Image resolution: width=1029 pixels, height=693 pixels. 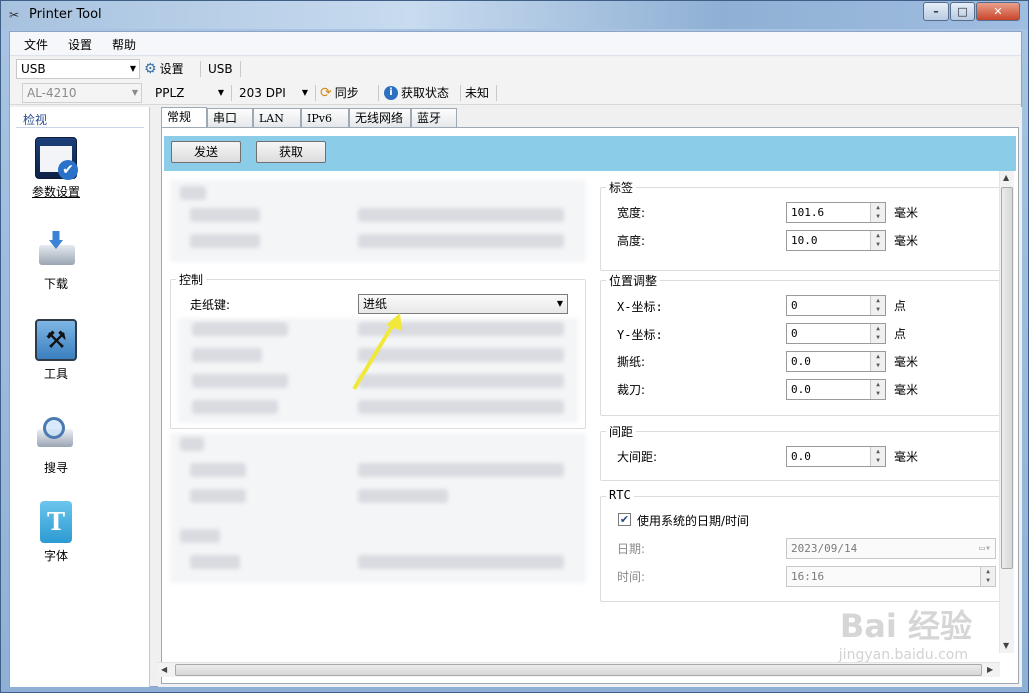 I want to click on tab-wireless: 无线网络, so click(x=380, y=118).